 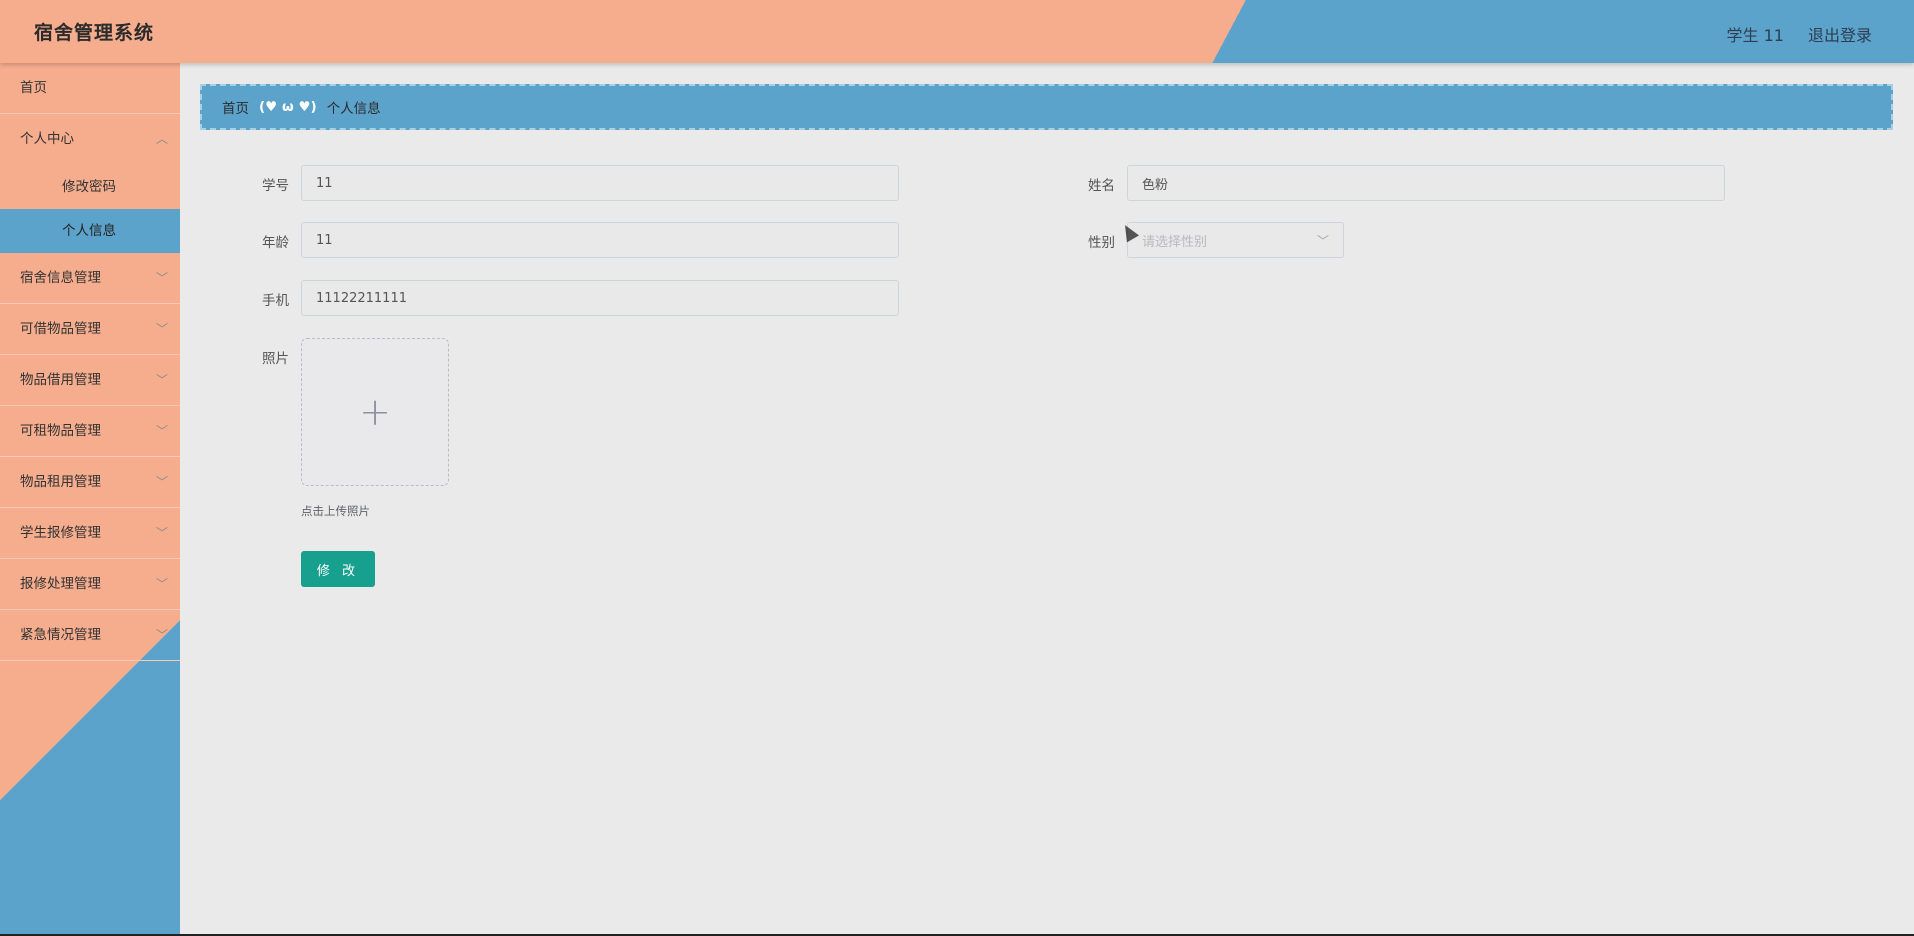 I want to click on student-id-input, so click(x=600, y=183).